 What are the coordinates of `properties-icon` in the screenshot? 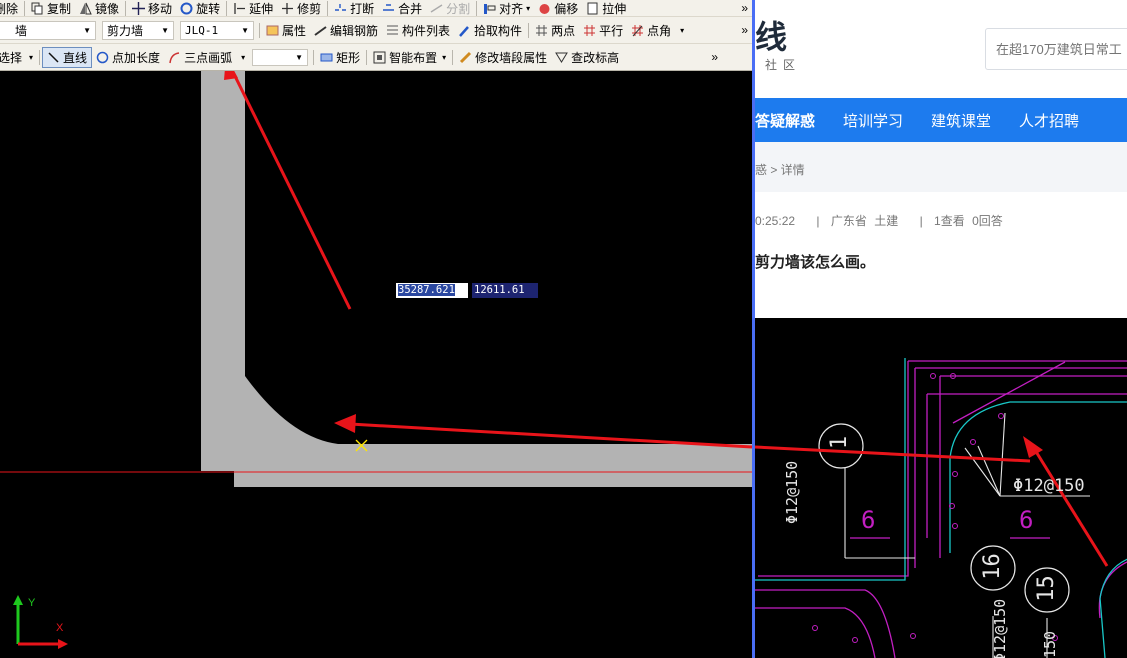 It's located at (272, 30).